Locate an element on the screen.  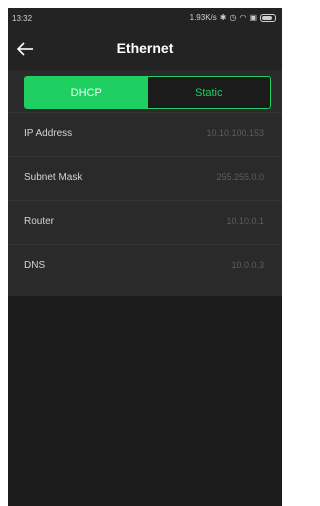
bluetooth-icon: ✱ is located at coordinates (223, 17).